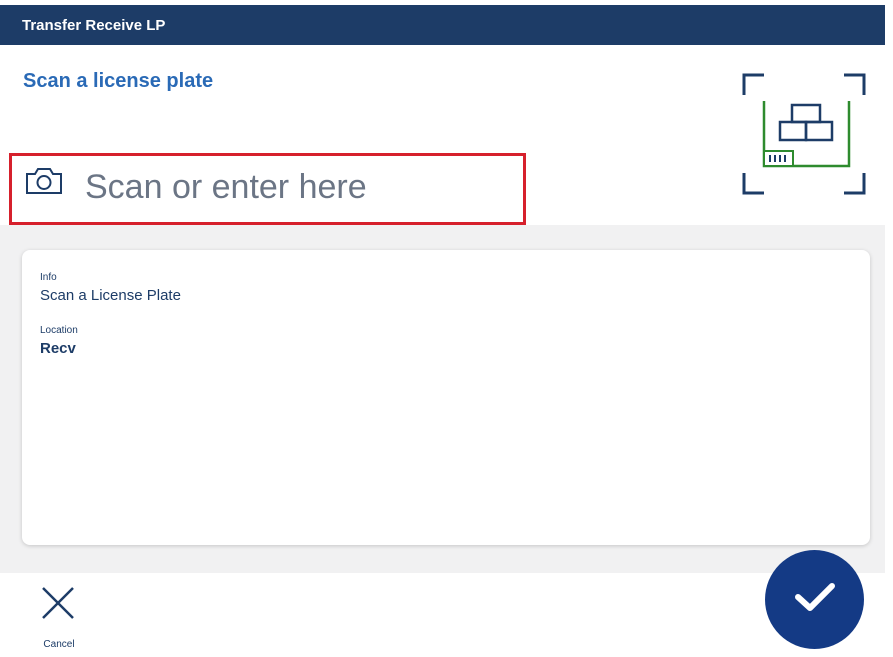 Image resolution: width=893 pixels, height=657 pixels. I want to click on confirm-button, so click(814, 599).